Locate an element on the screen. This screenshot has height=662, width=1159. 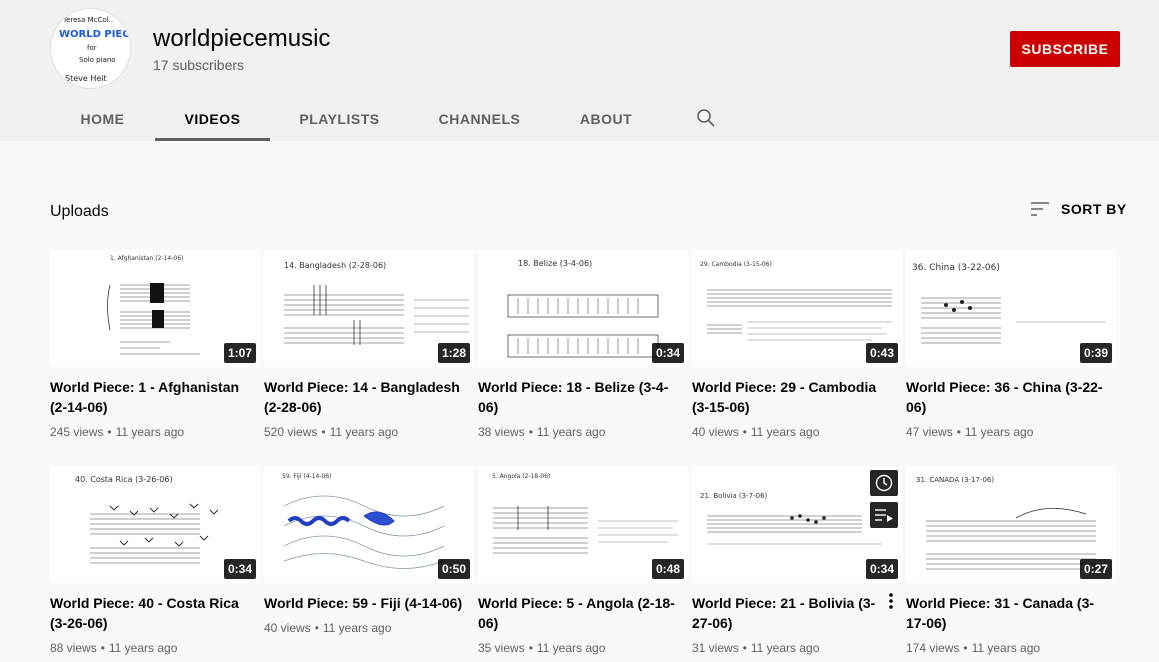
avatar-logo-text: for is located at coordinates (92, 48).